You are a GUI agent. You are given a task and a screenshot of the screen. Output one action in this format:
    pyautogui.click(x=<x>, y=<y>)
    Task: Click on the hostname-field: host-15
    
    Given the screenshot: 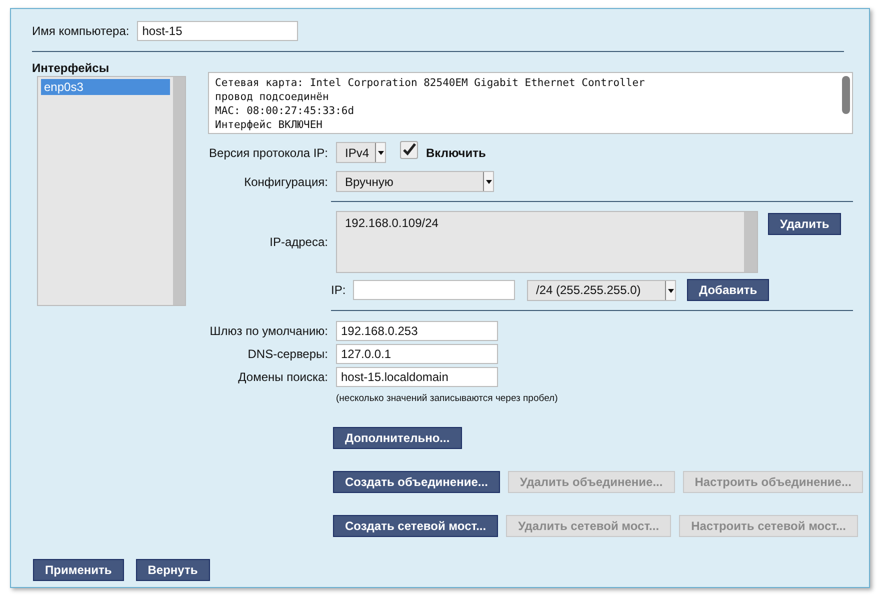 What is the action you would take?
    pyautogui.click(x=217, y=31)
    